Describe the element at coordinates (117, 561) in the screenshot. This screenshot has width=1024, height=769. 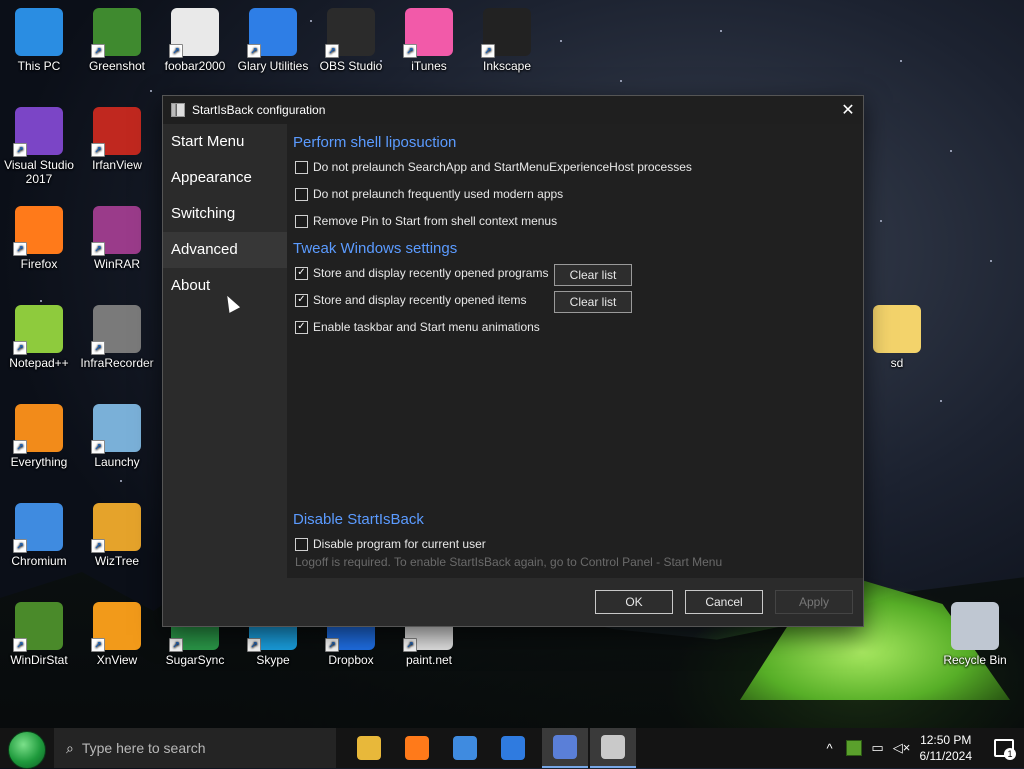
I see `desktop-icon-label: WizTree` at that location.